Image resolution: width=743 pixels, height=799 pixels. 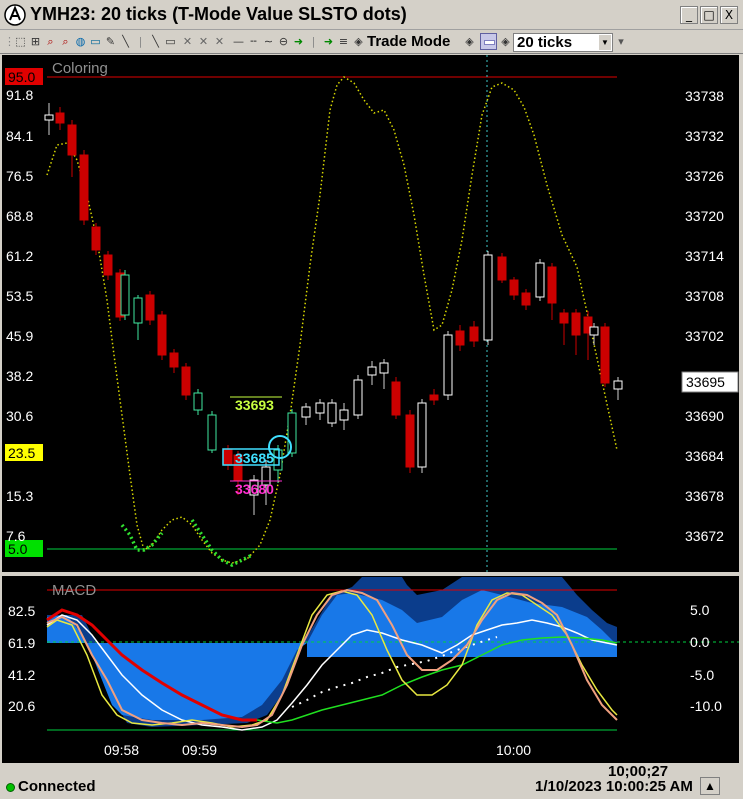 What do you see at coordinates (283, 41) in the screenshot?
I see `ellipse-icon: ⊖` at bounding box center [283, 41].